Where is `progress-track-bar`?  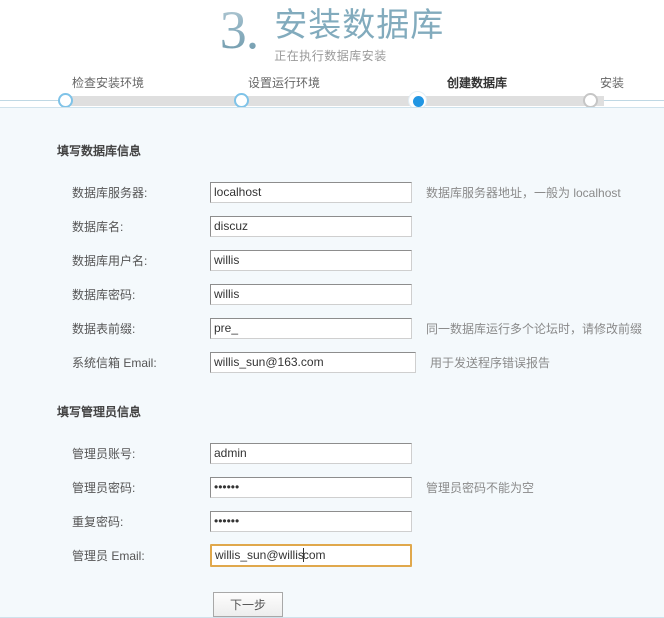 progress-track-bar is located at coordinates (332, 101).